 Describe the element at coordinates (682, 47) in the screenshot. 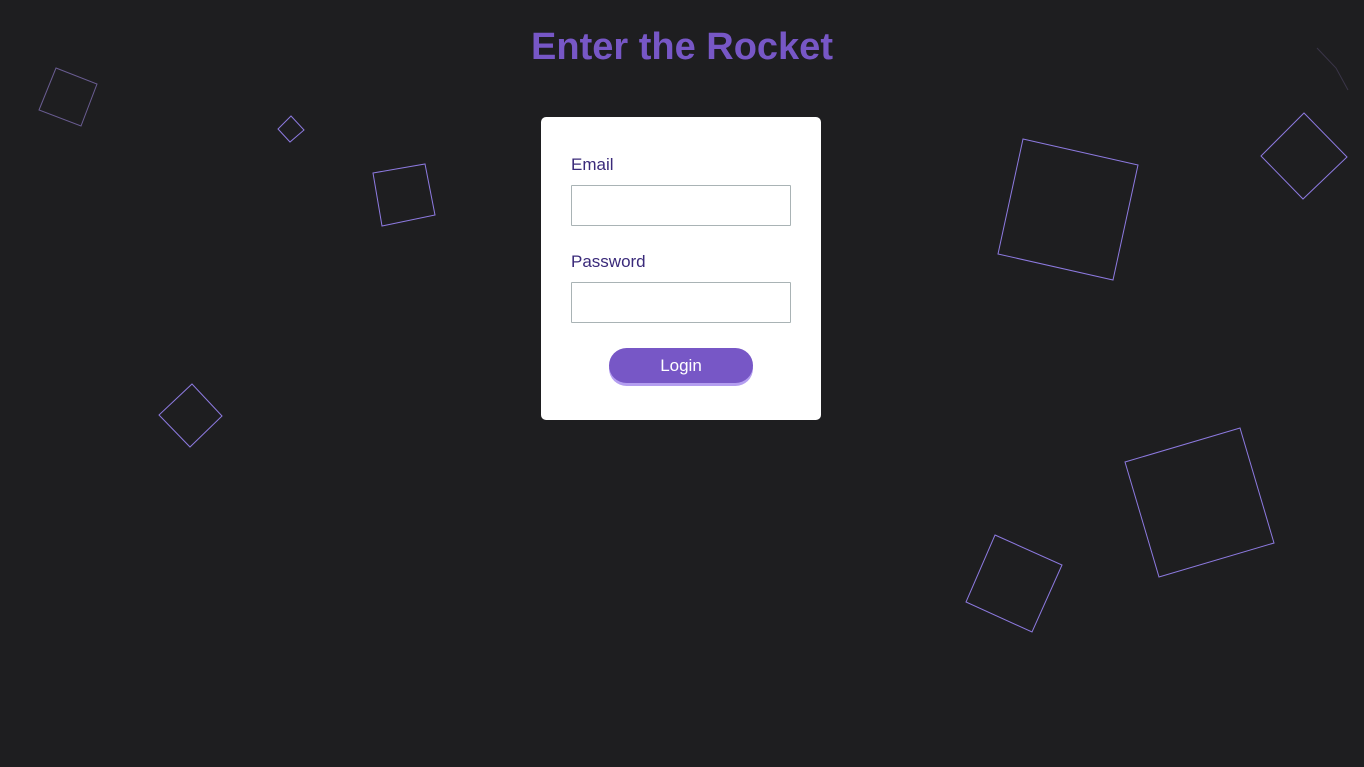

I see `page-title: Enter the Rocket` at that location.